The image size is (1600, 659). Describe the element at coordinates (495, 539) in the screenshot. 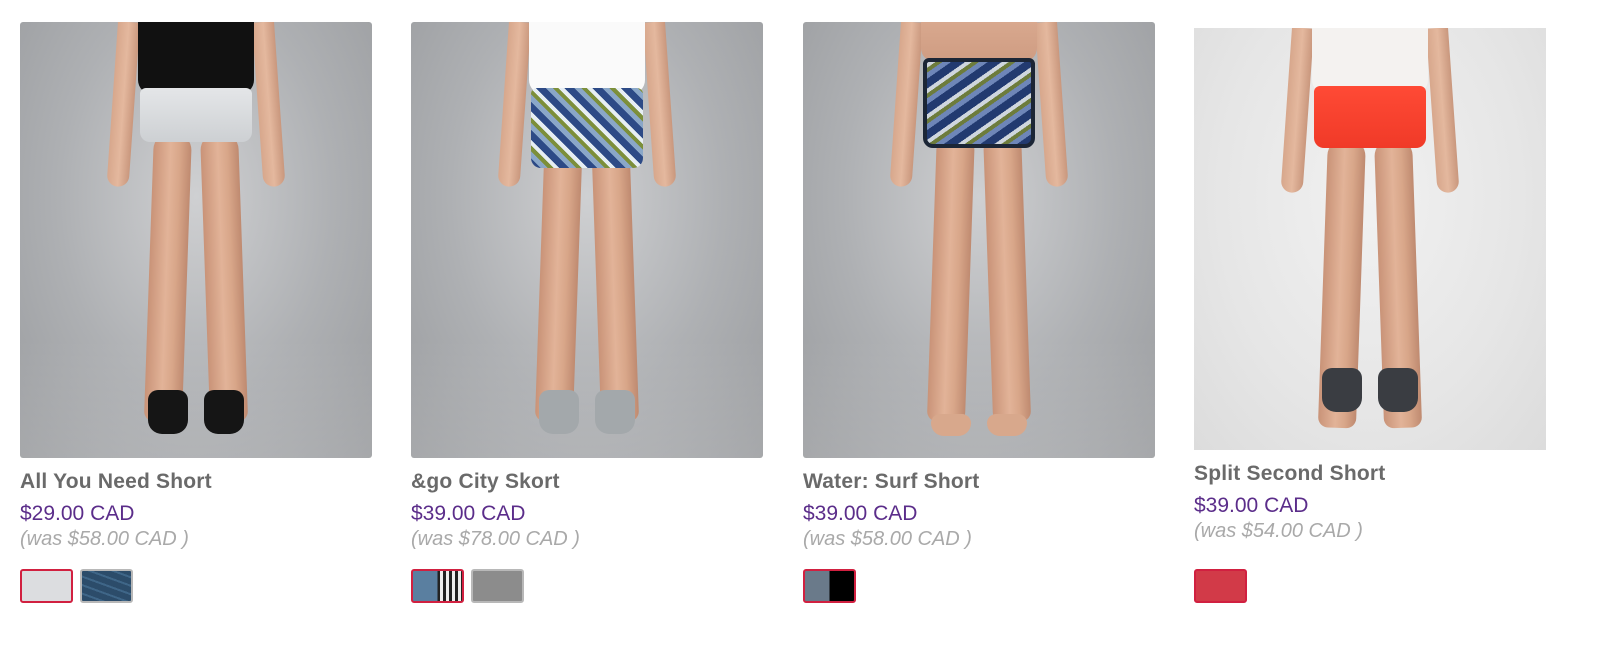

I see `product-was-price: (was $78.00 CAD )` at that location.